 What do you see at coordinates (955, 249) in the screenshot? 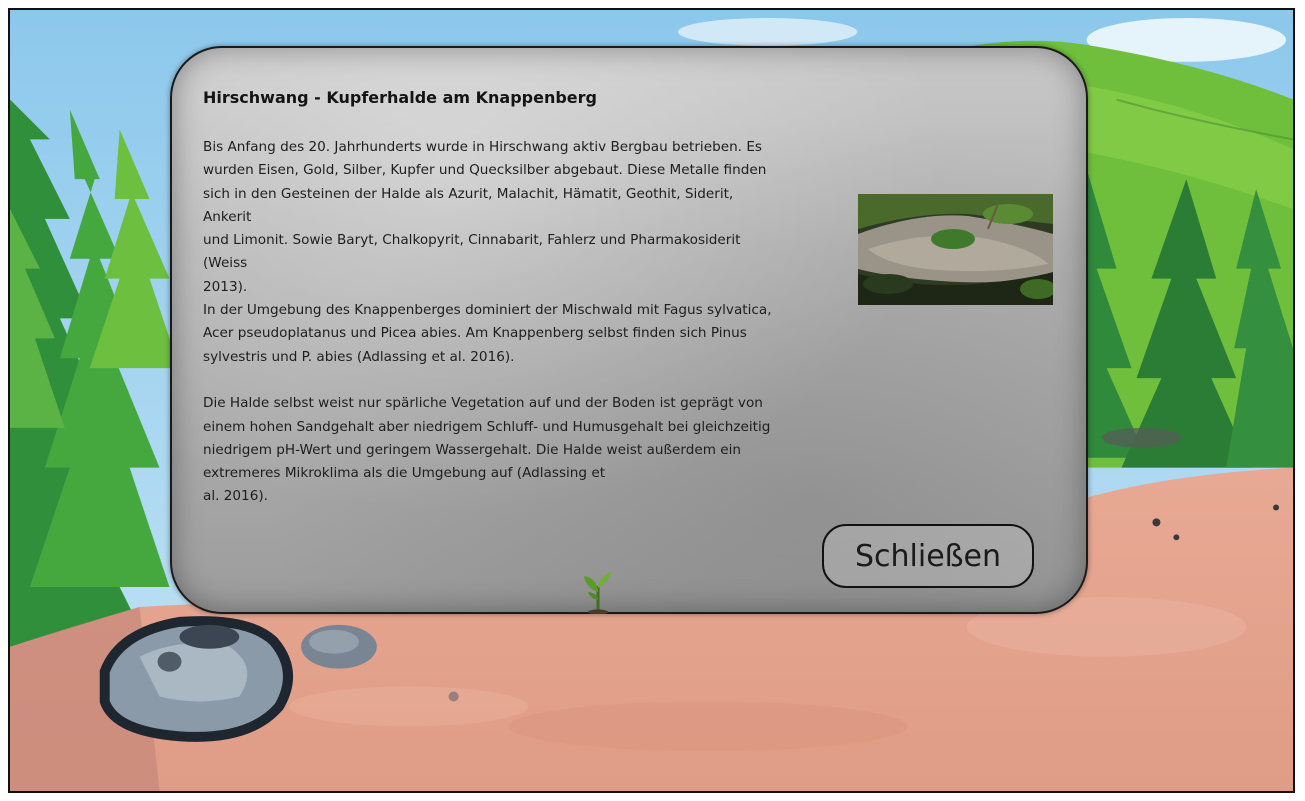
I see `site-photo` at bounding box center [955, 249].